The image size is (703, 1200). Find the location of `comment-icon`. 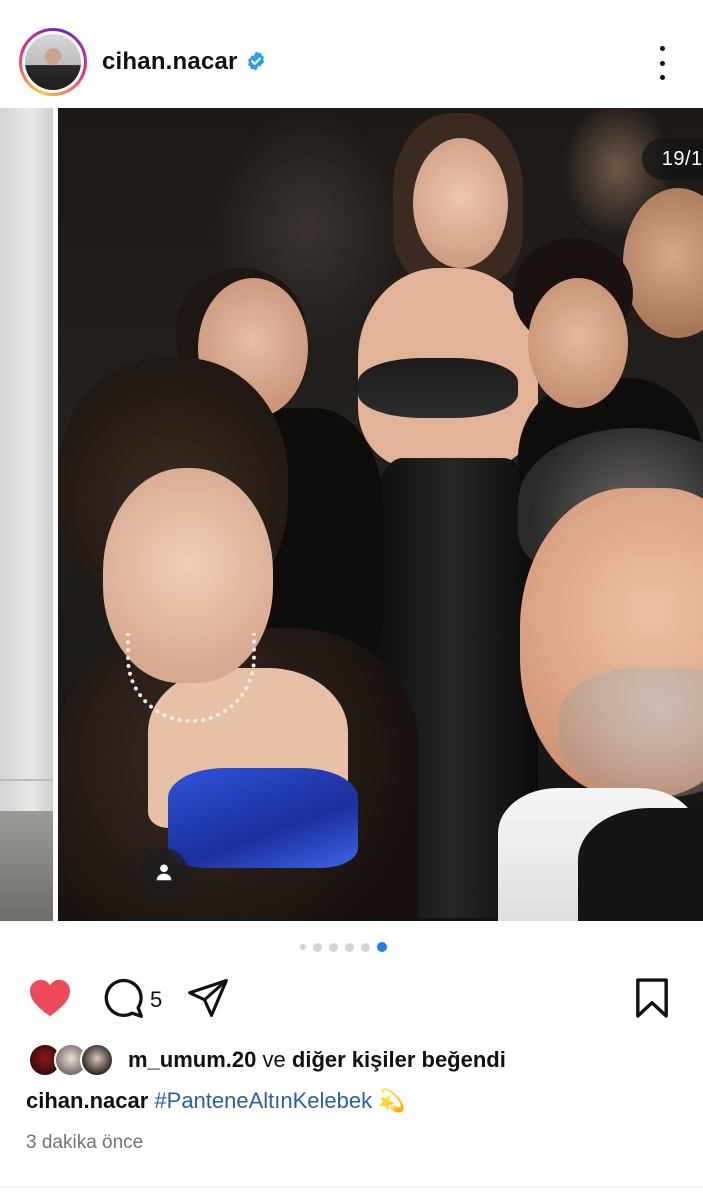

comment-icon is located at coordinates (123, 998).